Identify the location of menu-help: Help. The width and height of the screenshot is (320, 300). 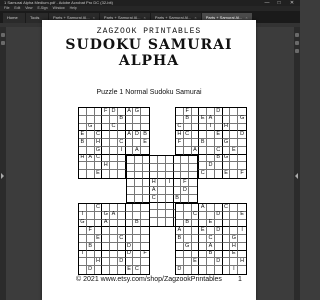
(73, 8).